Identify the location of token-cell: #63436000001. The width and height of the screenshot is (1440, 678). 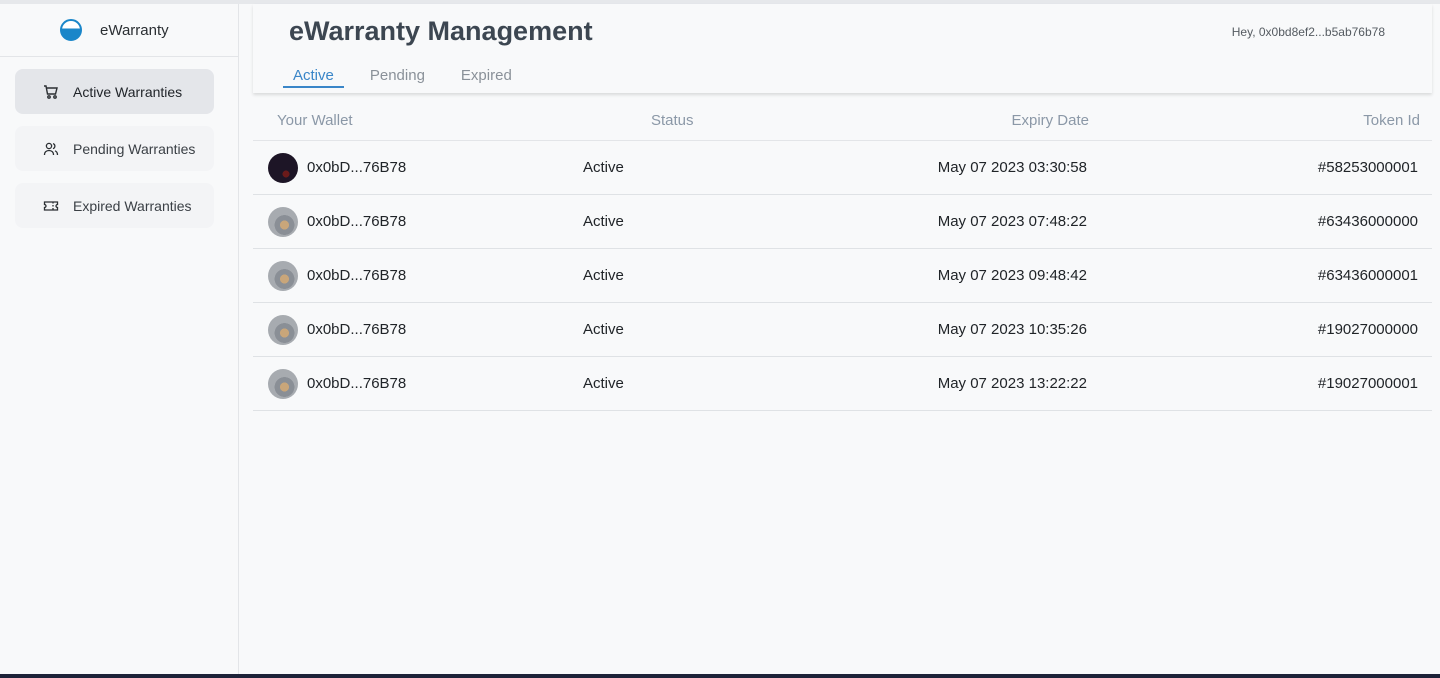
(1367, 275).